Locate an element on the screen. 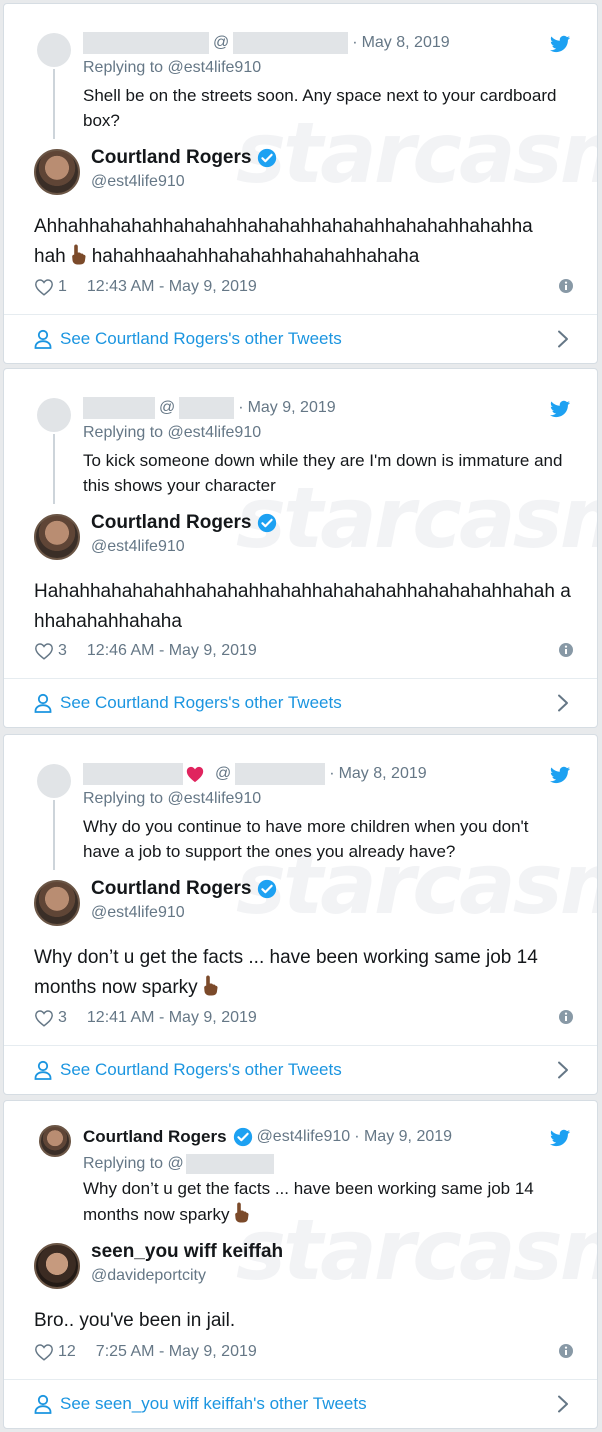 Image resolution: width=602 pixels, height=1432 pixels. reply-date: · May 9, 2019 is located at coordinates (403, 1137).